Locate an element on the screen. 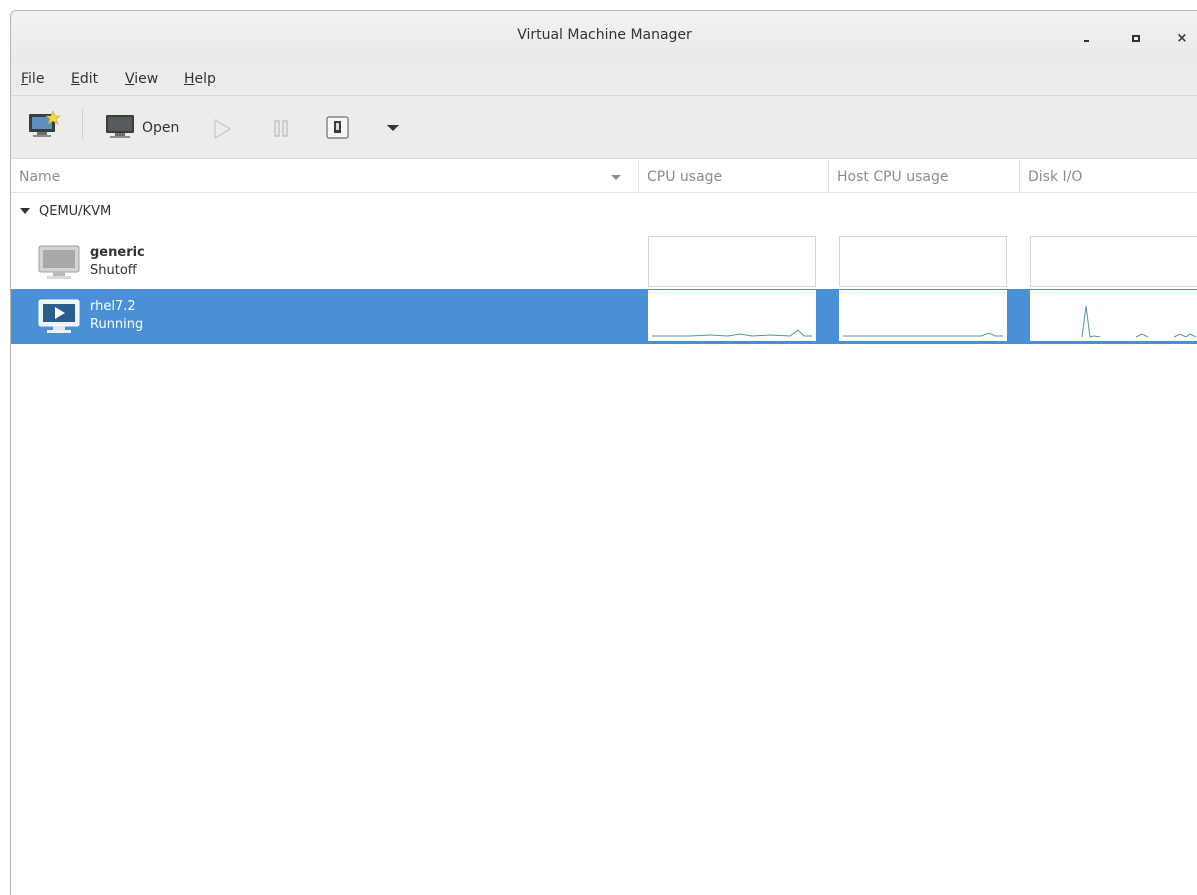  cpu-usage-sparkline is located at coordinates (732, 333).